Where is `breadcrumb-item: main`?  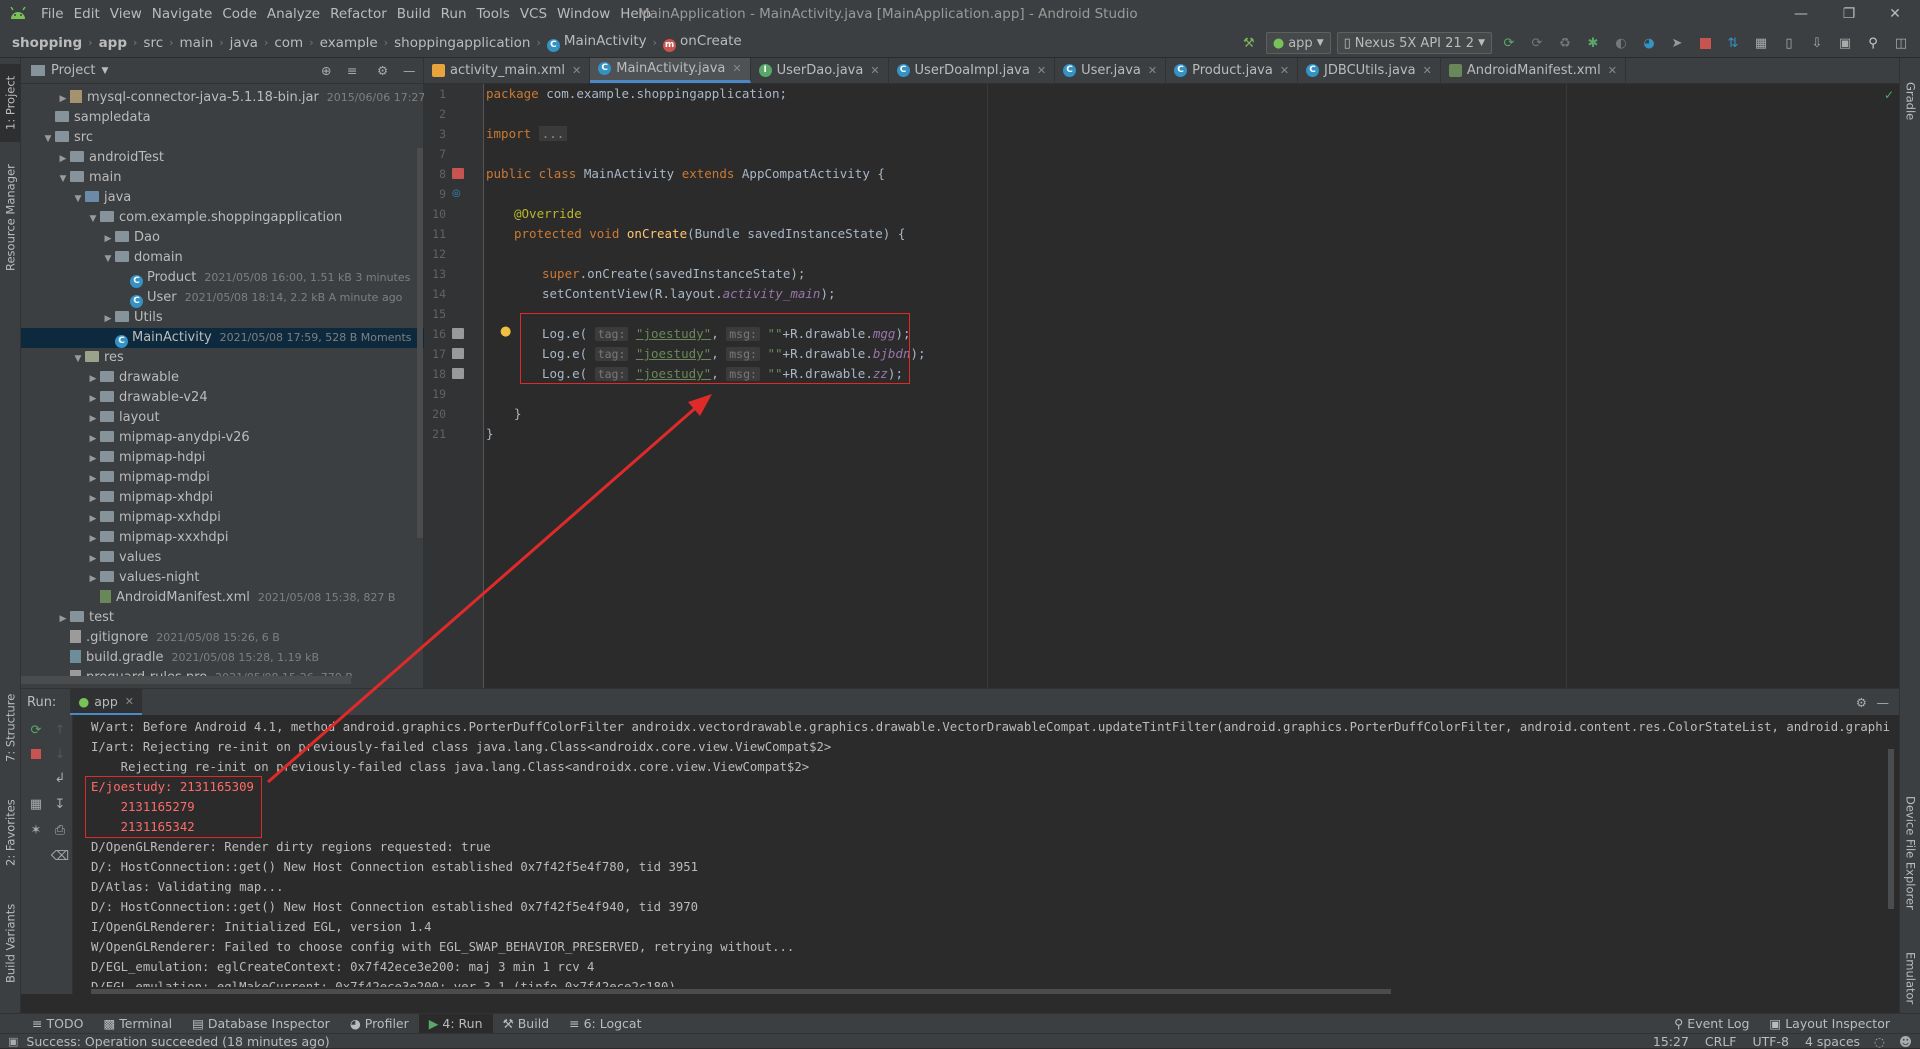 breadcrumb-item: main is located at coordinates (197, 43).